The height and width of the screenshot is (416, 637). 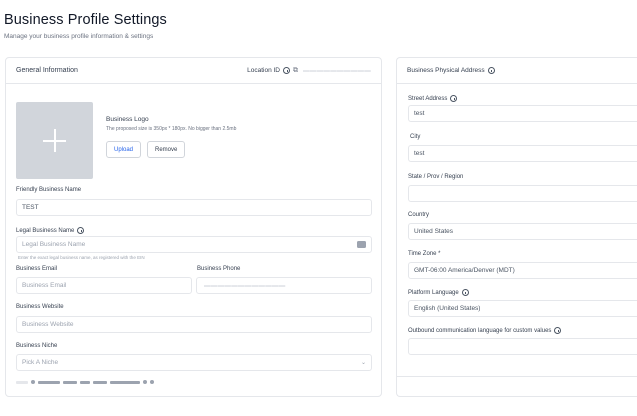 I want to click on phone-input: ▬▬▬▬▬▬▬▬▬▬▬▬, so click(x=284, y=285).